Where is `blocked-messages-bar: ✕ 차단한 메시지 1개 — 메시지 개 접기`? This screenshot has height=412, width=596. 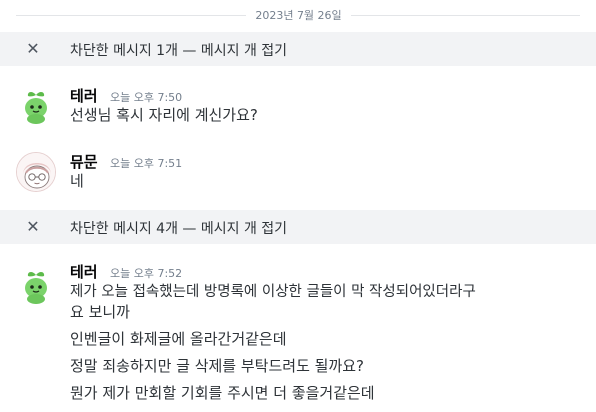 blocked-messages-bar: ✕ 차단한 메시지 1개 — 메시지 개 접기 is located at coordinates (298, 49).